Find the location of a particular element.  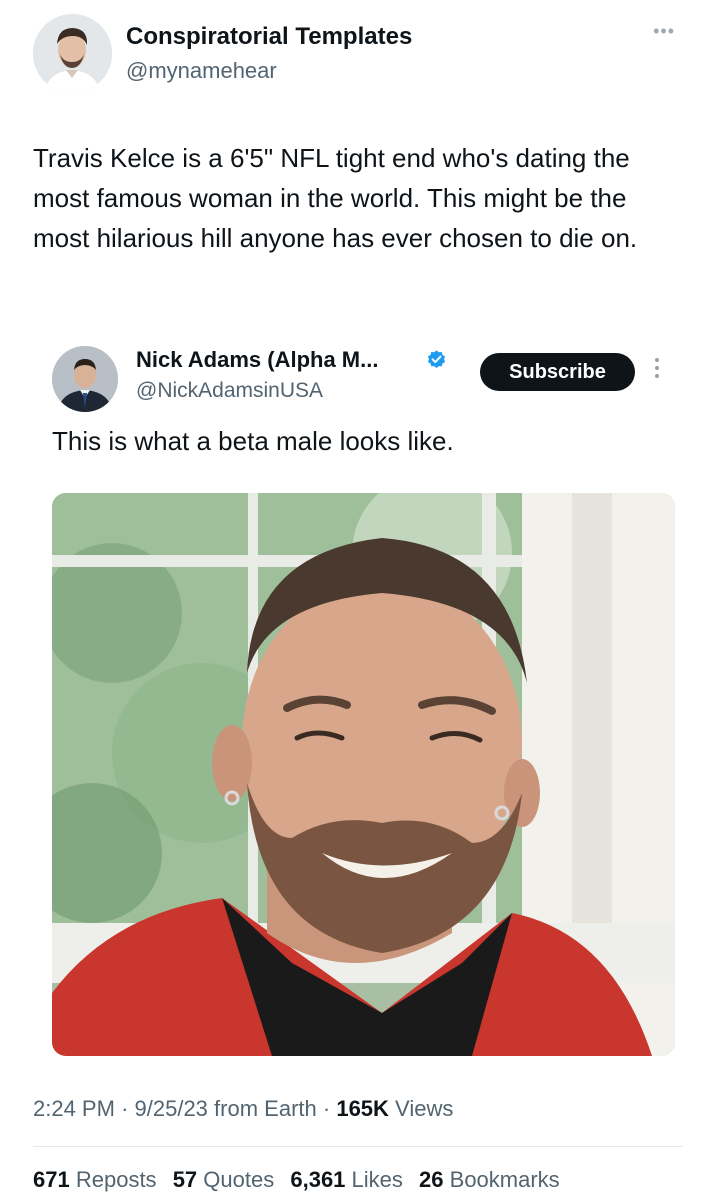

more-vertical-icon is located at coordinates (657, 370).